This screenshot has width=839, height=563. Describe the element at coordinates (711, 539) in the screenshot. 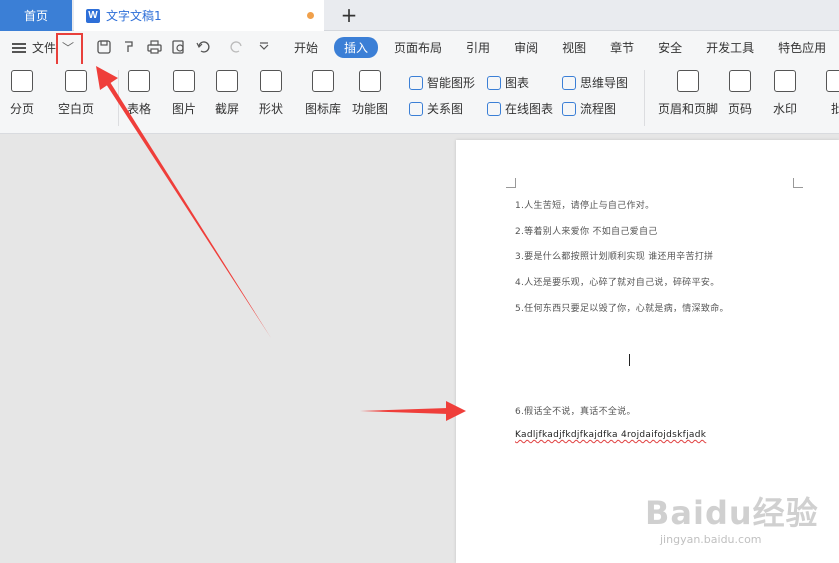

I see `baidu-watermark-url: jingyan.baidu.com` at that location.